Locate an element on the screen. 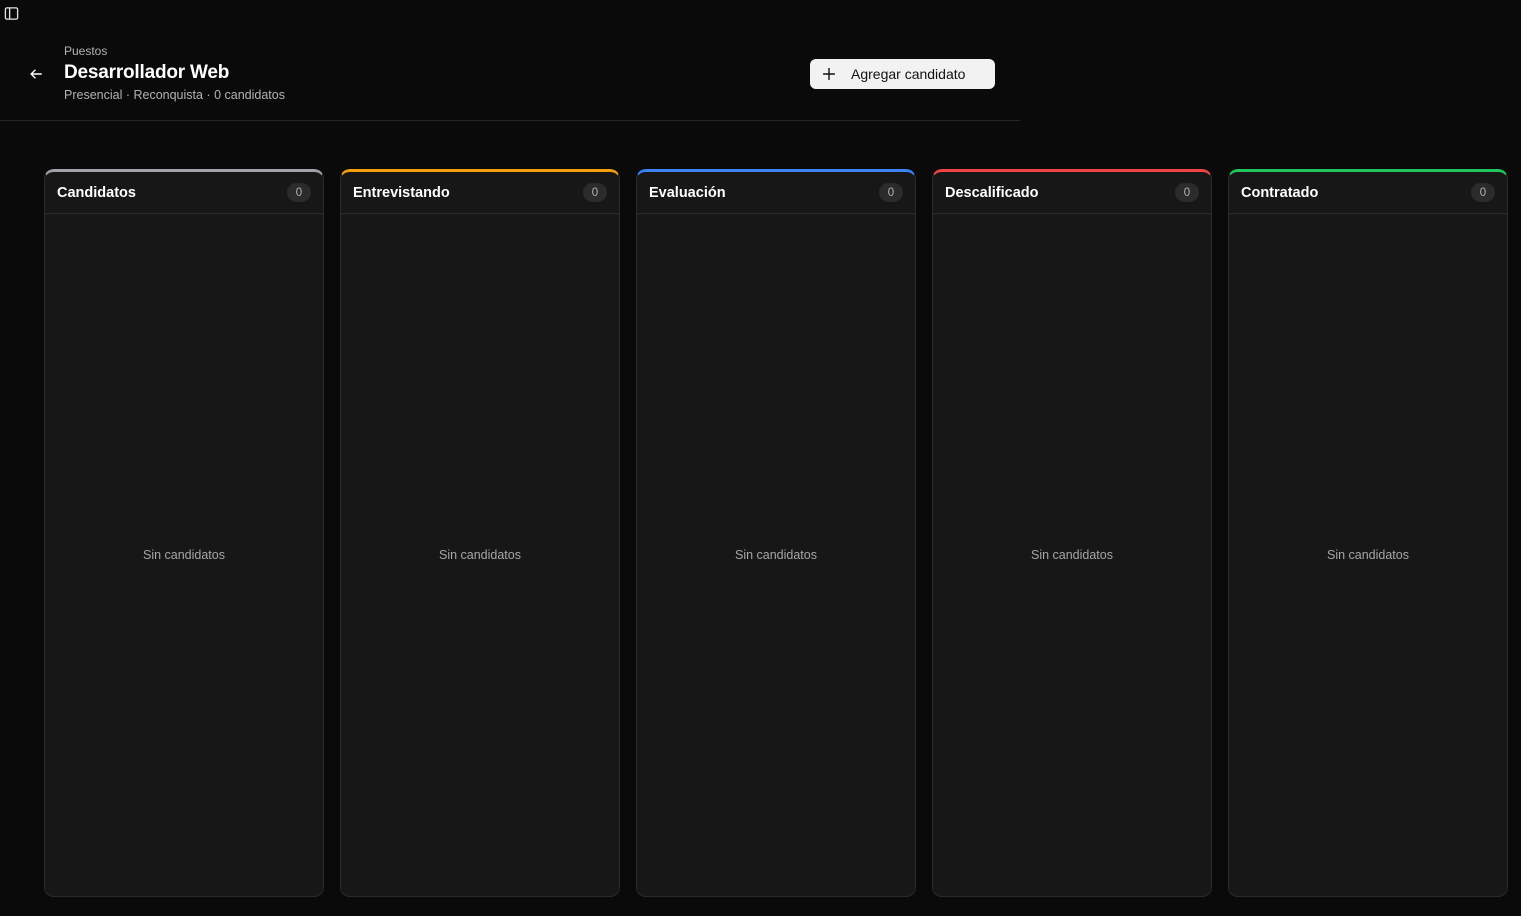  column-title: Evaluación is located at coordinates (687, 192).